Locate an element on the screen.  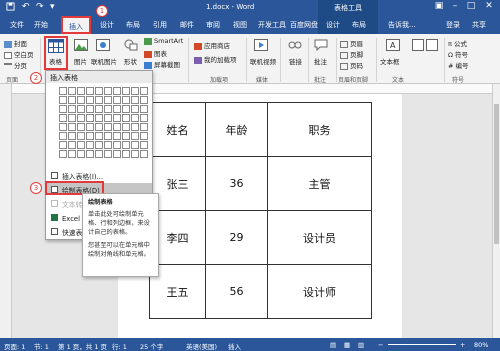
status-insert-mode: 插入 is located at coordinates (234, 346).